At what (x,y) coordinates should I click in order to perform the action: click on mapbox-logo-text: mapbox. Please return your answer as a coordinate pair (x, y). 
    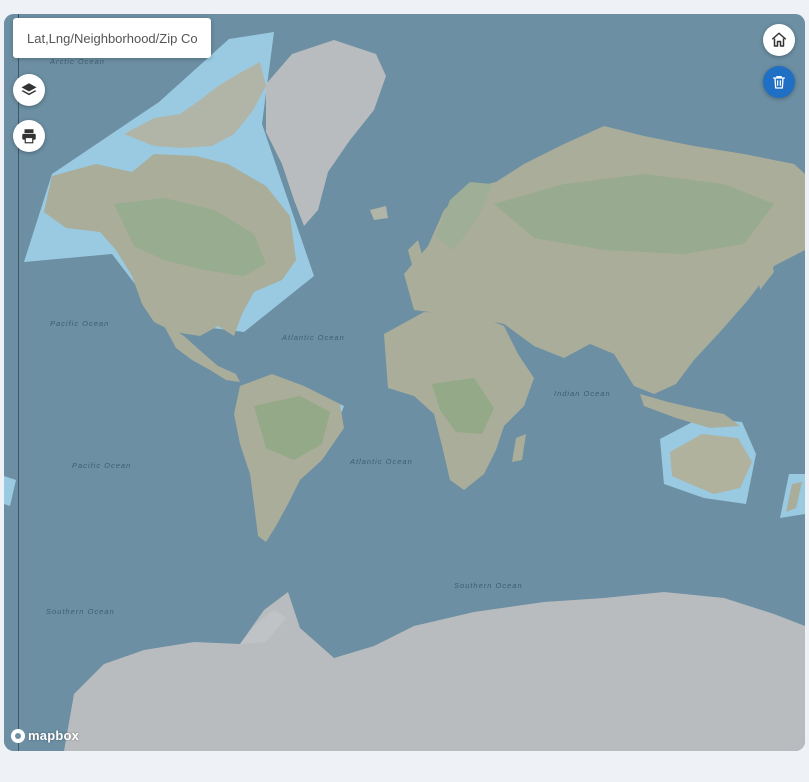
    Looking at the image, I should click on (54, 735).